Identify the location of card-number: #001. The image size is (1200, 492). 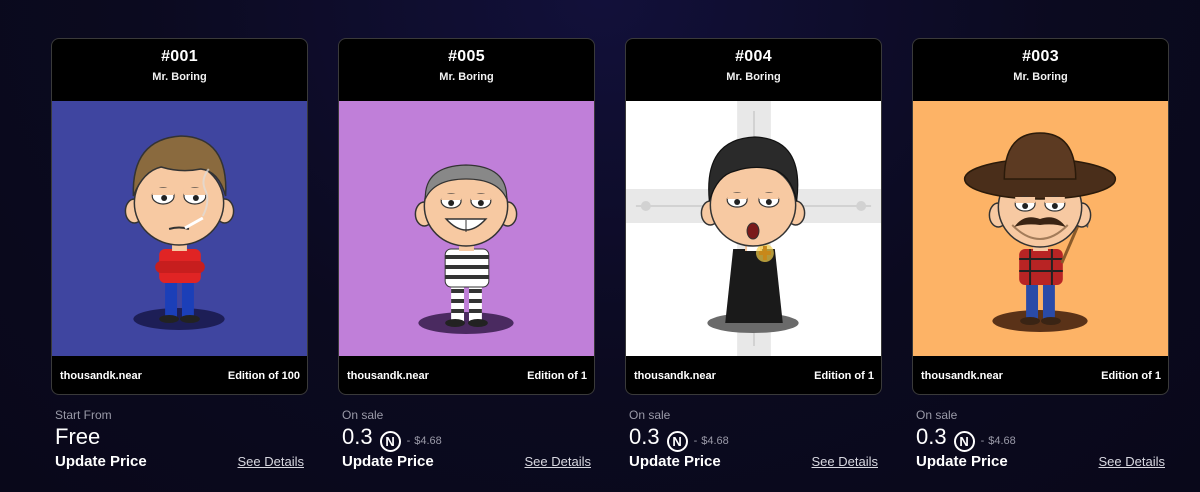
(179, 56).